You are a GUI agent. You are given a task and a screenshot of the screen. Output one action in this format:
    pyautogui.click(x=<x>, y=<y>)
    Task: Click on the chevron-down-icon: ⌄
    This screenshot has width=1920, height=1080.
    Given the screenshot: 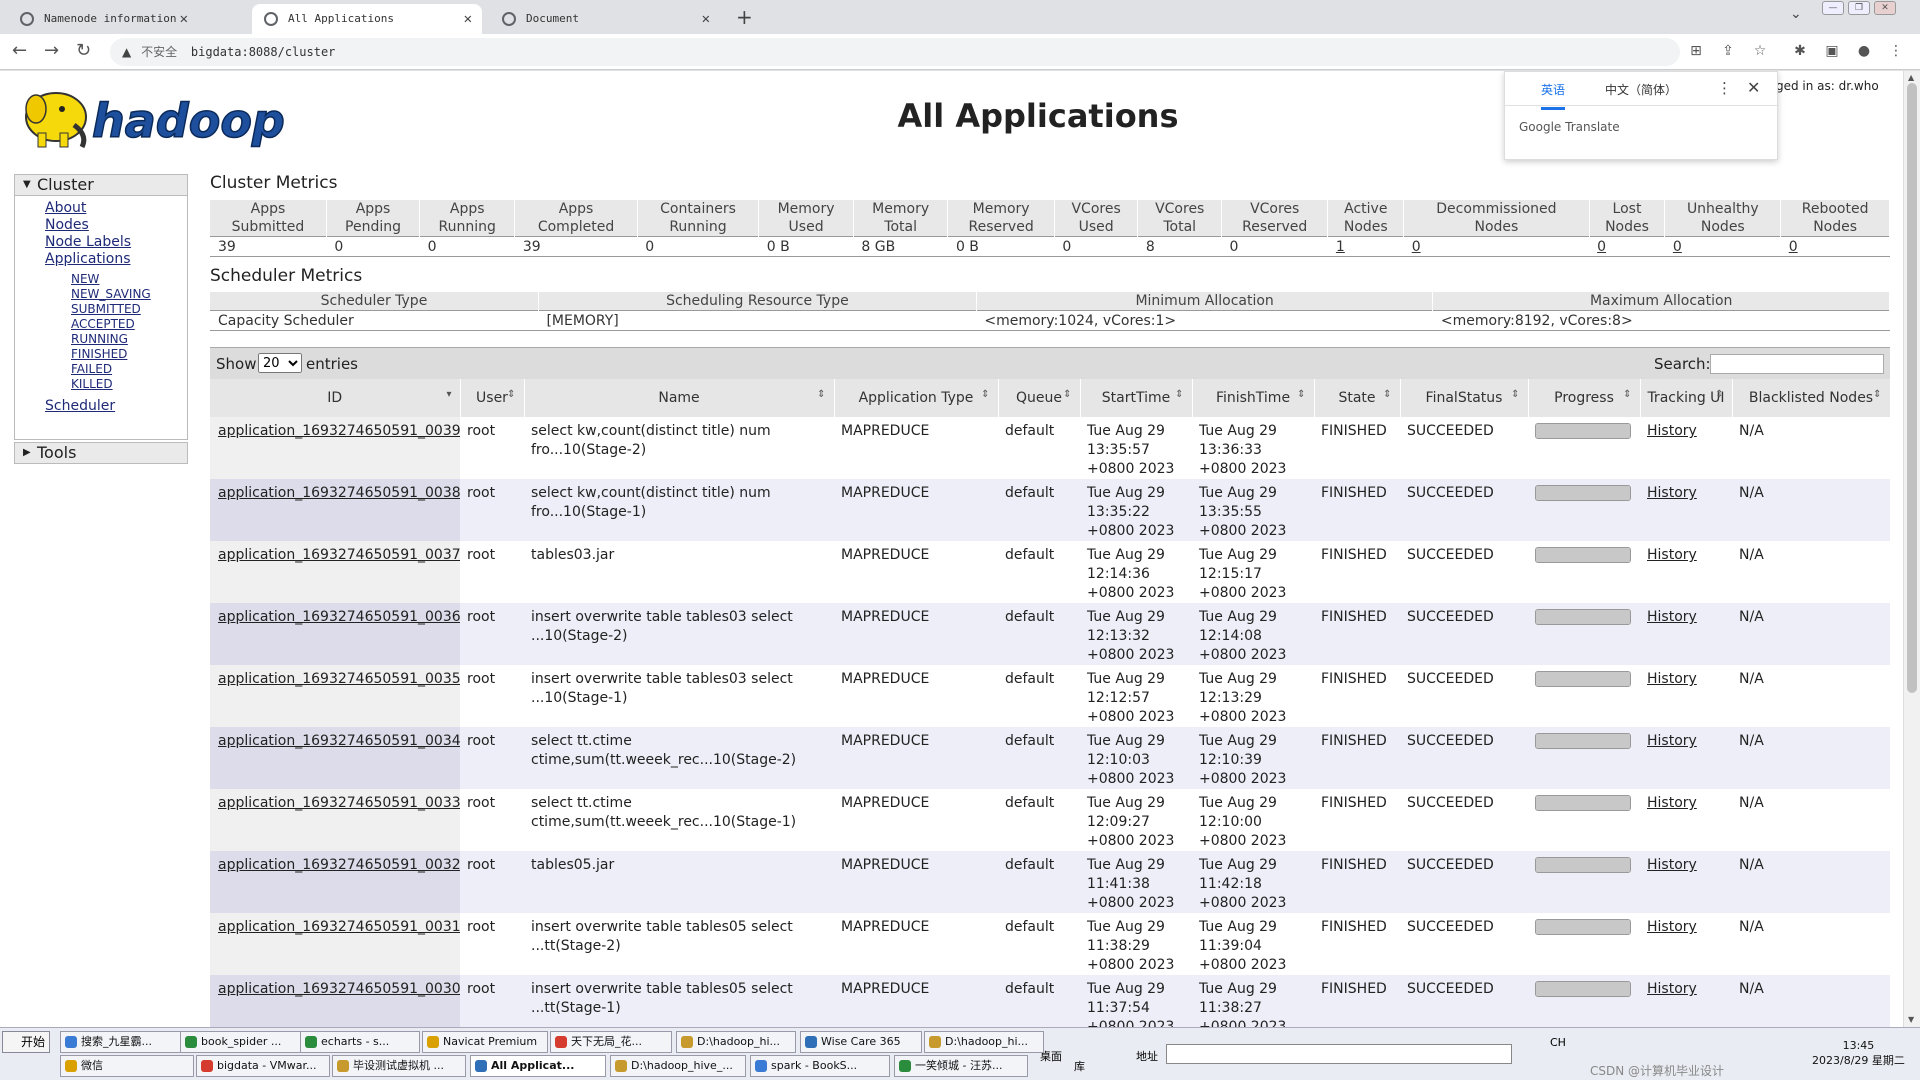 What is the action you would take?
    pyautogui.click(x=1796, y=14)
    